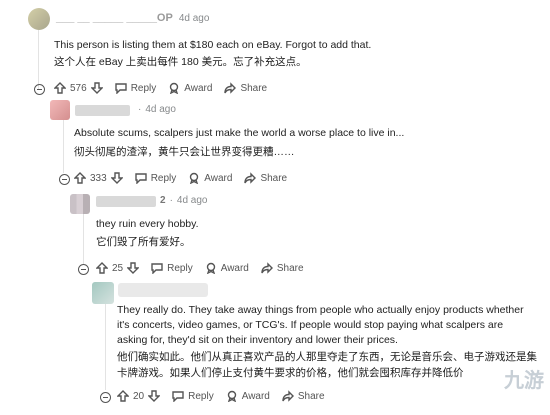  What do you see at coordinates (290, 373) in the screenshot?
I see `comment-text-zh: 卡牌游戏。如果人们停止支付黄牛要求的价格，他们就会囤积库存并降低价` at bounding box center [290, 373].